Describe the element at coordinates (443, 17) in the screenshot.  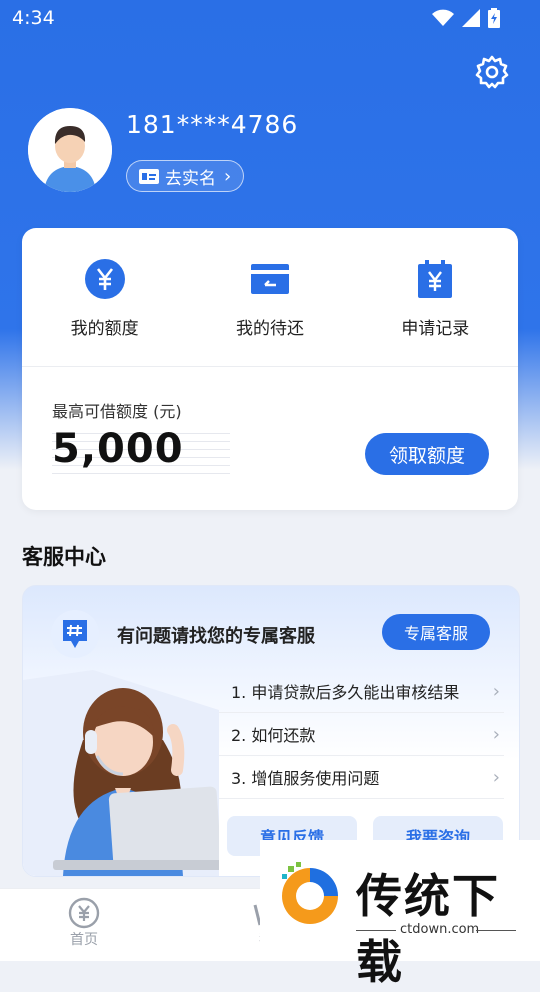
I see `wifi-icon` at that location.